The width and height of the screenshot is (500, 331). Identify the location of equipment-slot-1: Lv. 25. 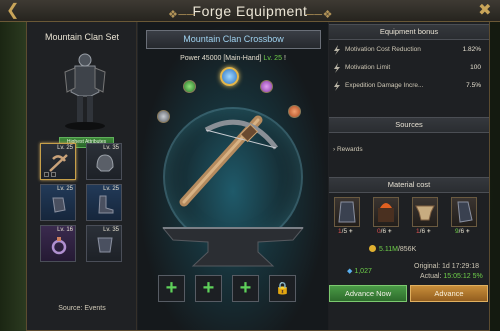
(58, 161).